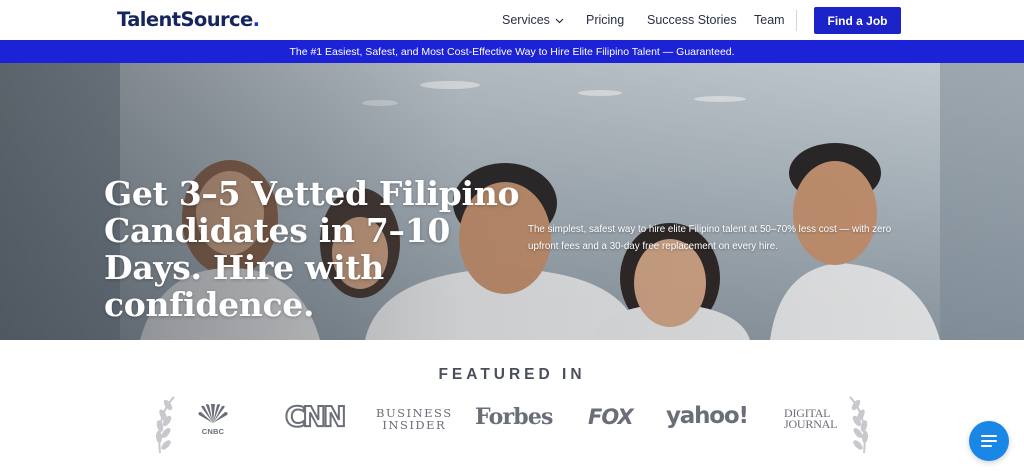  I want to click on nav-services-label: Services, so click(526, 20).